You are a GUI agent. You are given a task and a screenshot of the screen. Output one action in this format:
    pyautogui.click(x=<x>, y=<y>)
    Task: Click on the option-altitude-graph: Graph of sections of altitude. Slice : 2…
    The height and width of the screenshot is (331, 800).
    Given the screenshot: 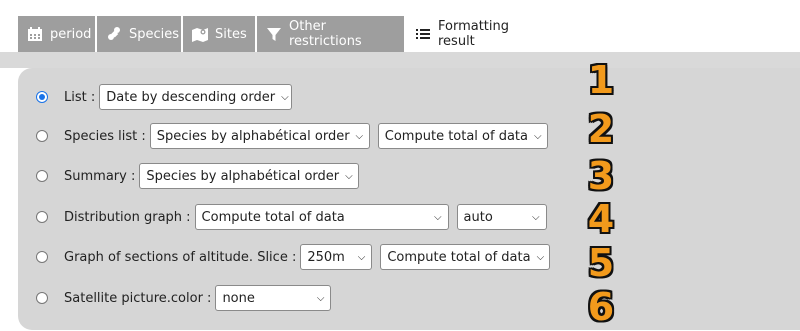 What is the action you would take?
    pyautogui.click(x=297, y=257)
    